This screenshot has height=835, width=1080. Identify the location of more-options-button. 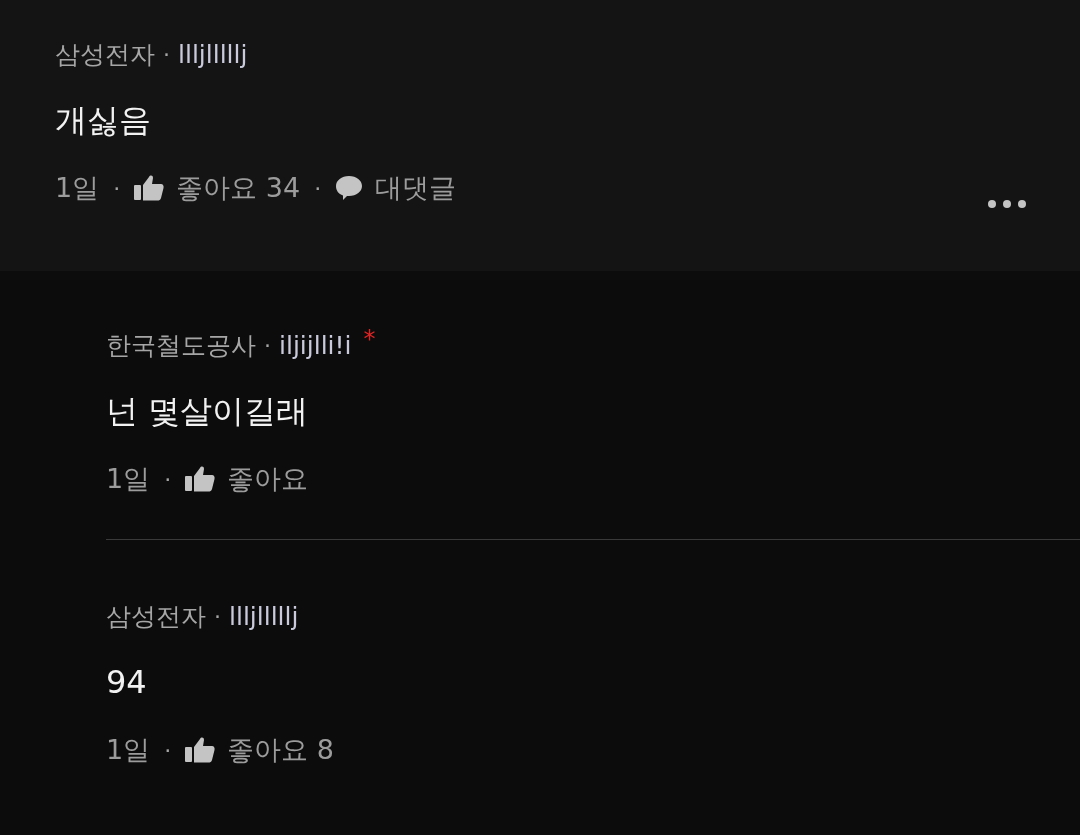
(1007, 204).